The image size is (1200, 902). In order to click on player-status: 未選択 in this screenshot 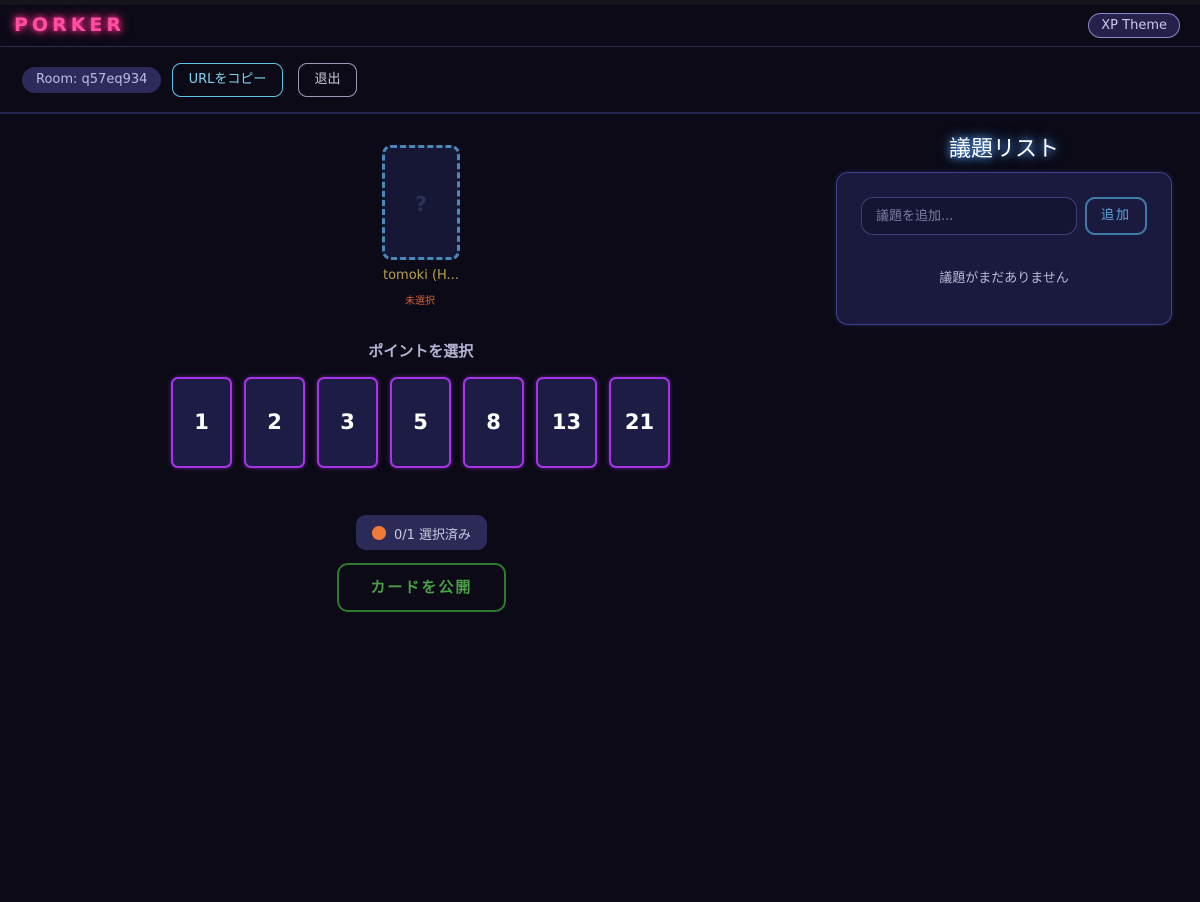, I will do `click(420, 301)`.